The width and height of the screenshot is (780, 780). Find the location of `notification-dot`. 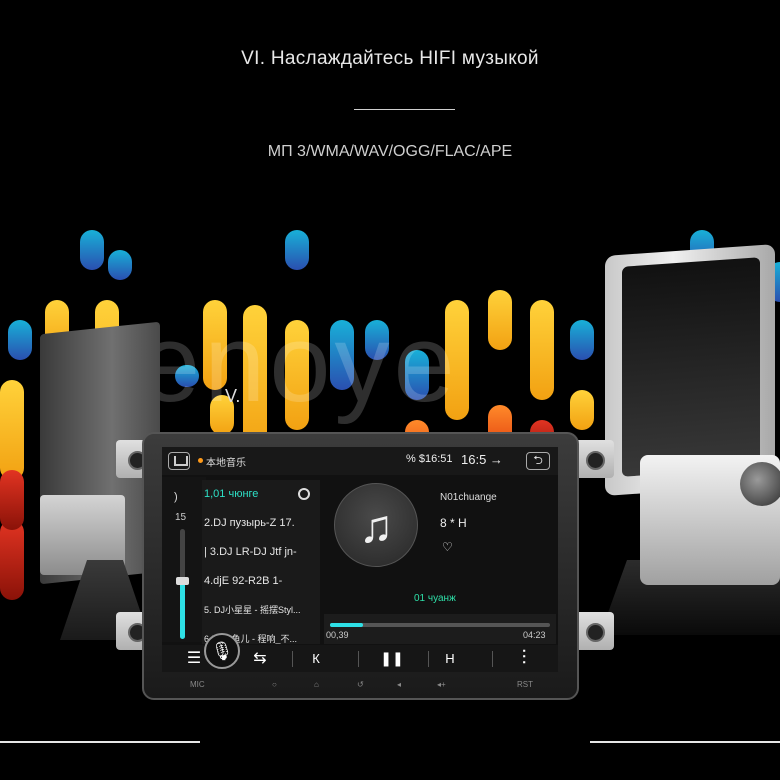

notification-dot is located at coordinates (200, 460).